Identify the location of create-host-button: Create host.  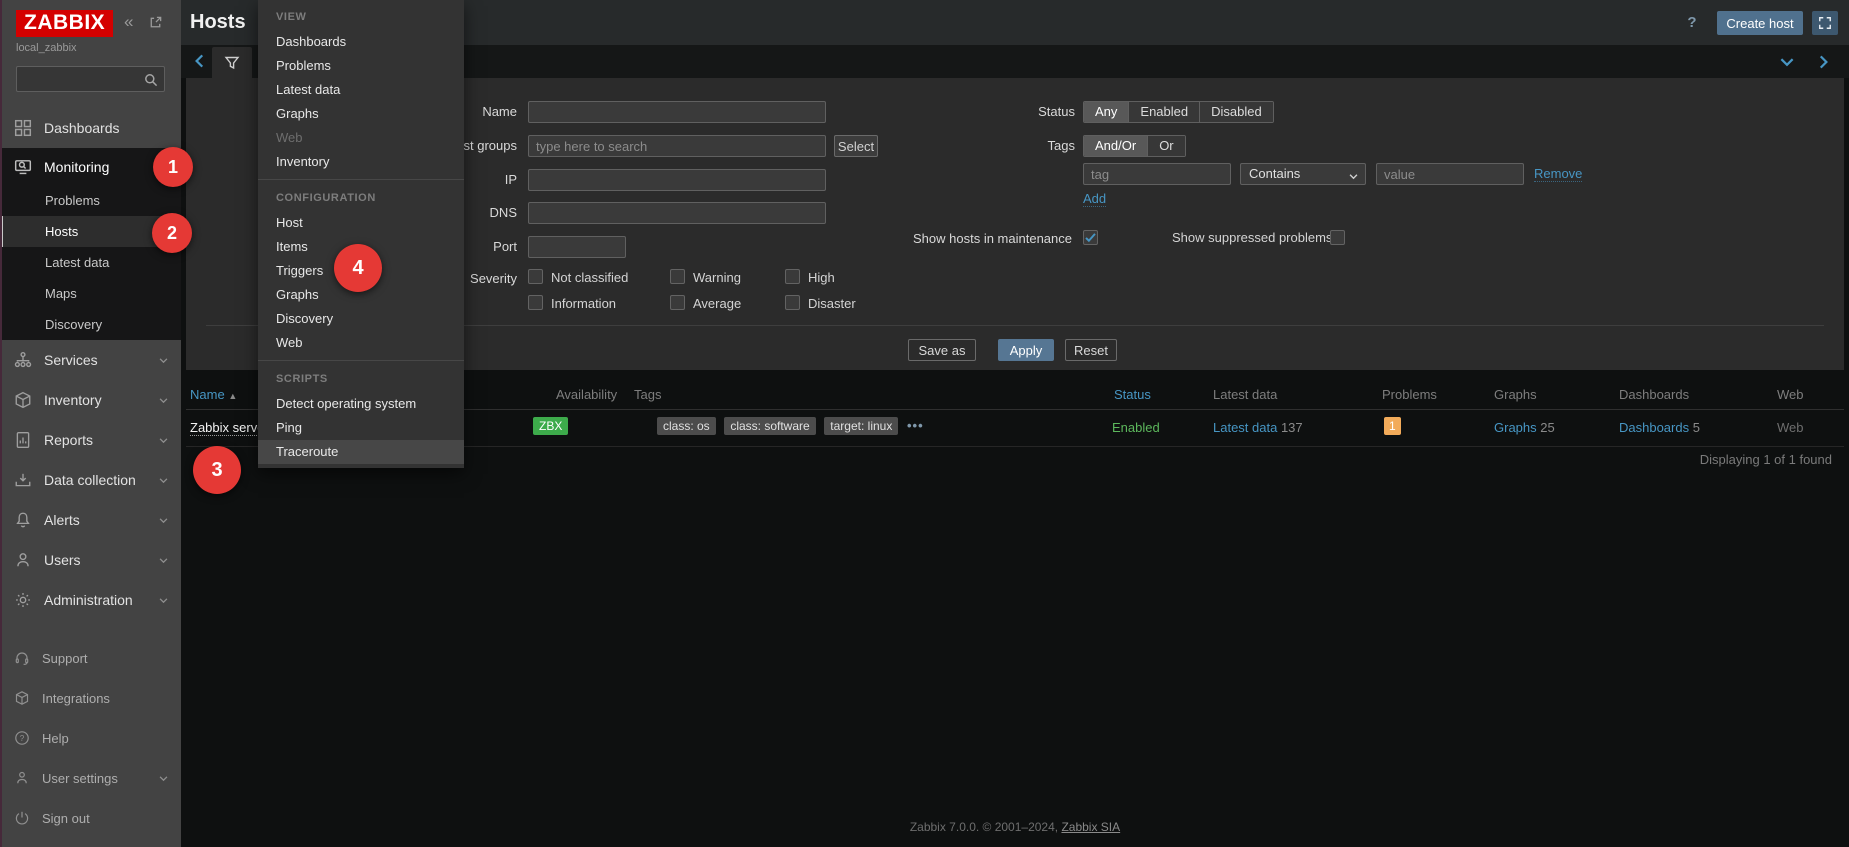
(1760, 23).